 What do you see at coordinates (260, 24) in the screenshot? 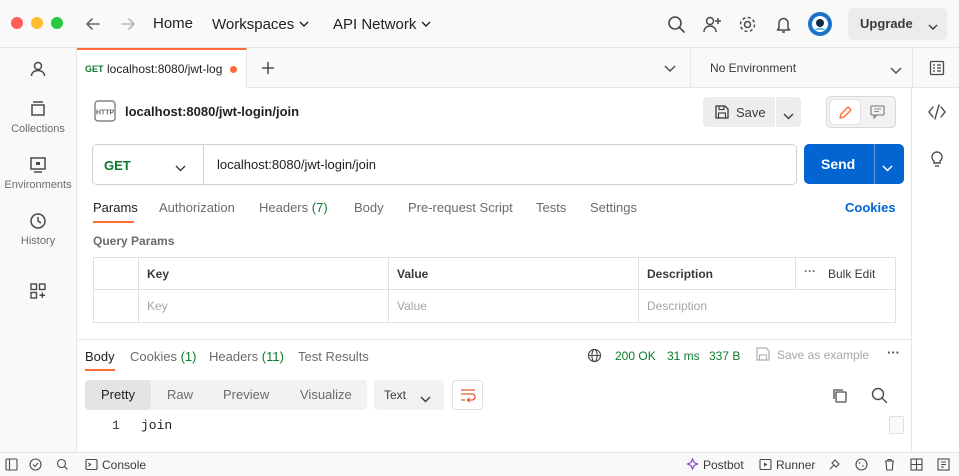
I see `nav-workspaces: Workspaces` at bounding box center [260, 24].